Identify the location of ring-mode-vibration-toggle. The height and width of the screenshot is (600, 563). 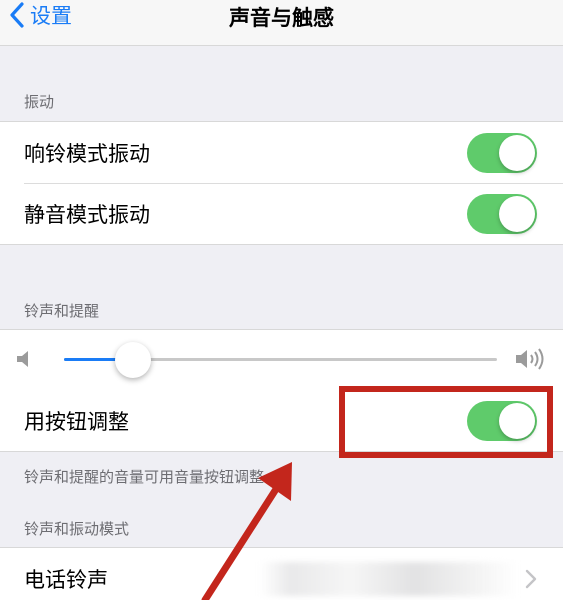
(502, 152).